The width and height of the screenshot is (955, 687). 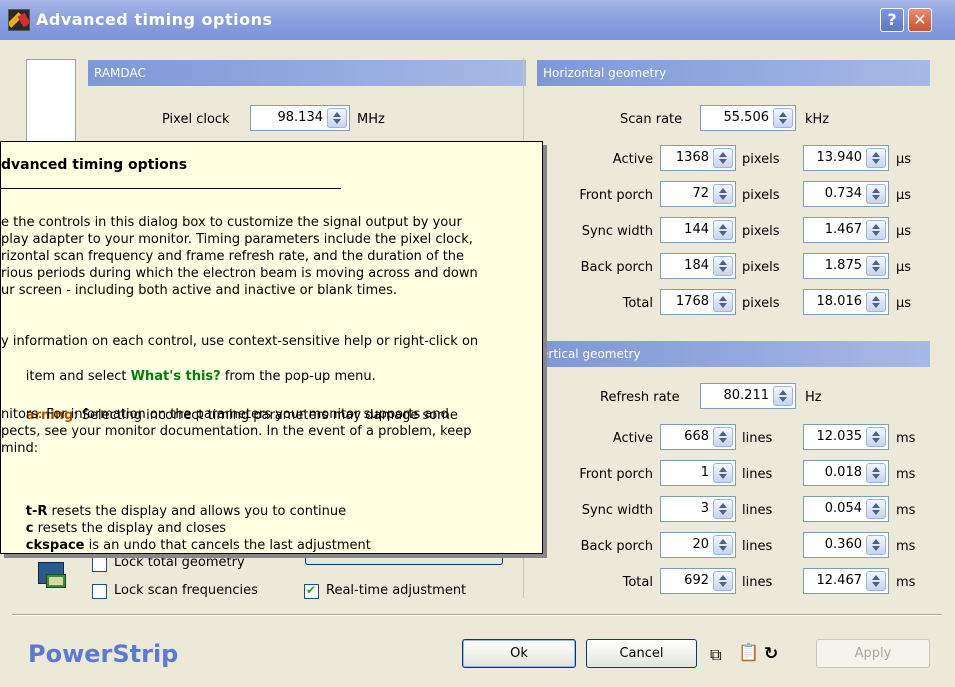 I want to click on v-time-spinner: 12.467, so click(x=846, y=581).